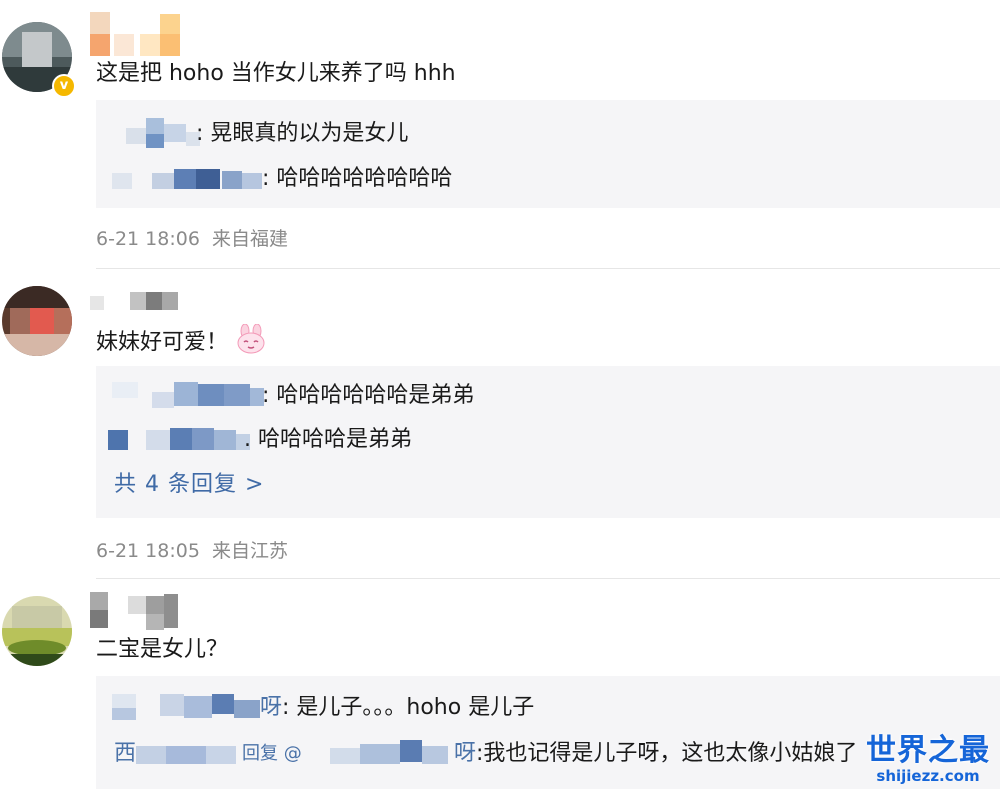 This screenshot has height=789, width=1000. What do you see at coordinates (271, 708) in the screenshot?
I see `reply-username-tail: 呀` at bounding box center [271, 708].